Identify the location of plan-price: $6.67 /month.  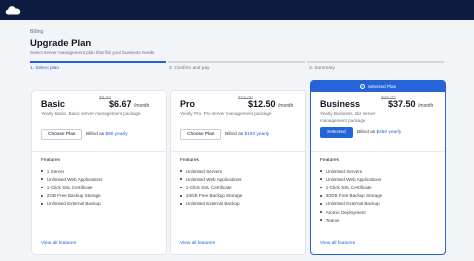
(129, 104).